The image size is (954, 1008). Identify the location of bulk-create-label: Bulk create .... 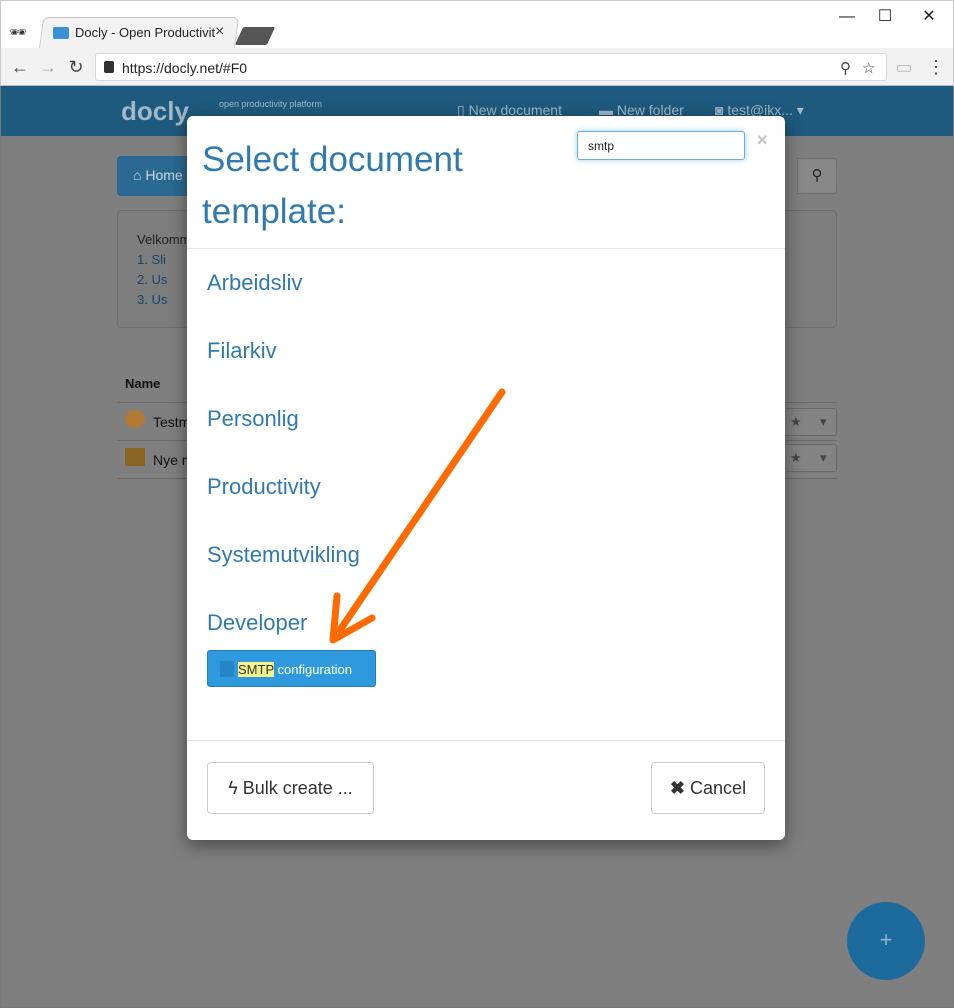
(297, 788).